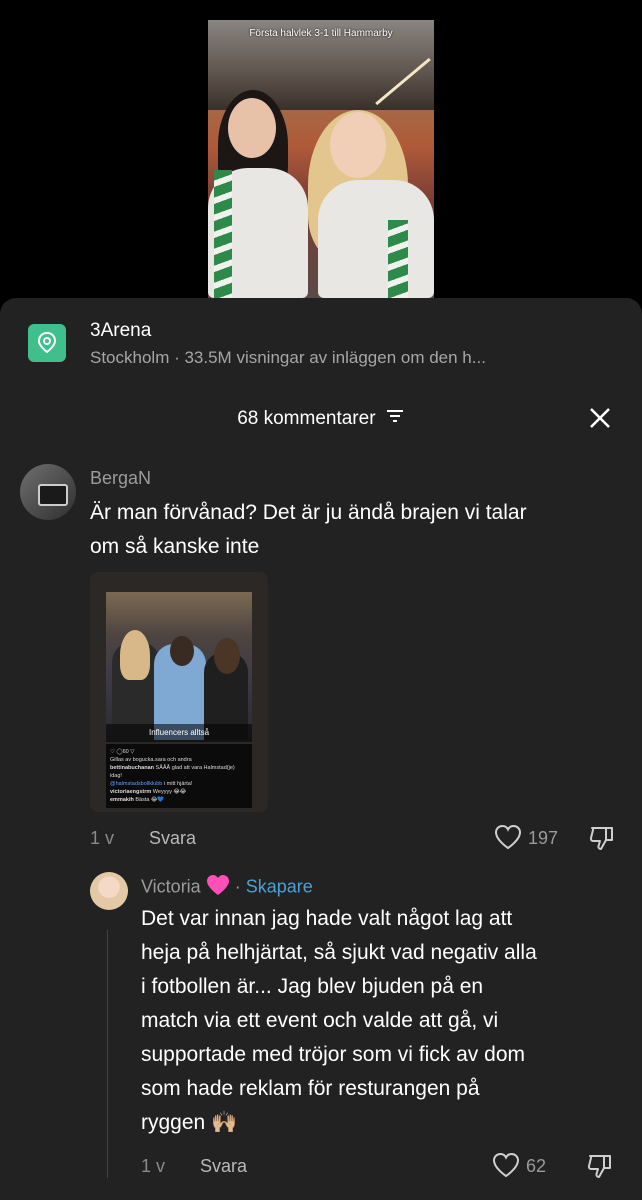  Describe the element at coordinates (194, 1166) in the screenshot. I see `reply-meta: 1 v Svara` at that location.